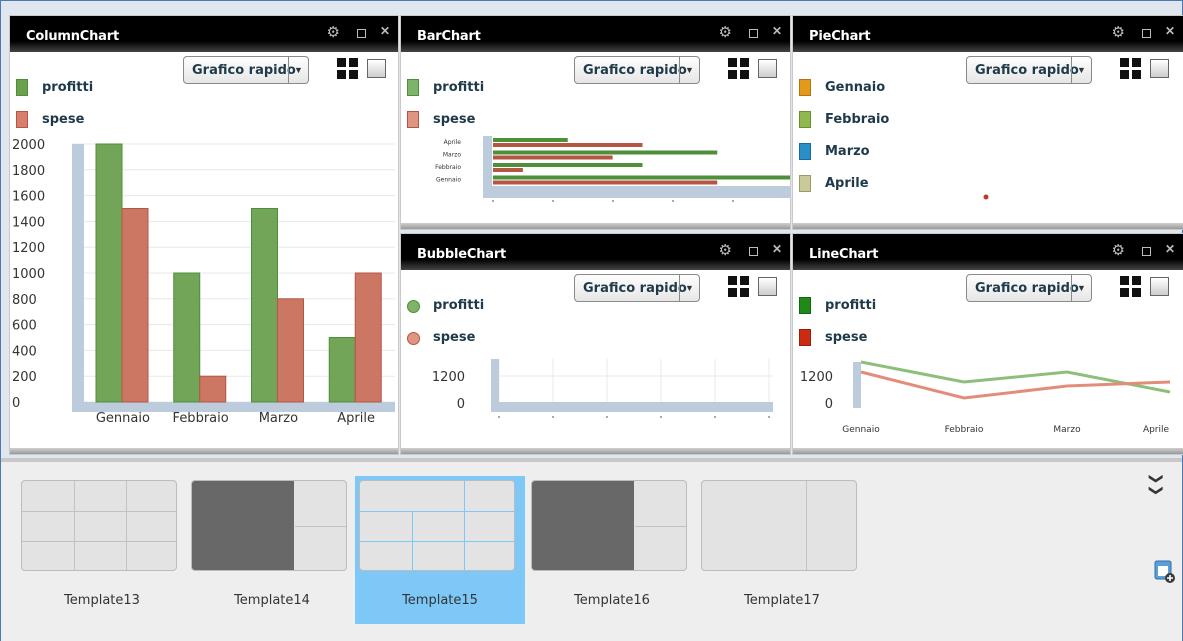  I want to click on legend-label: spese, so click(846, 337).